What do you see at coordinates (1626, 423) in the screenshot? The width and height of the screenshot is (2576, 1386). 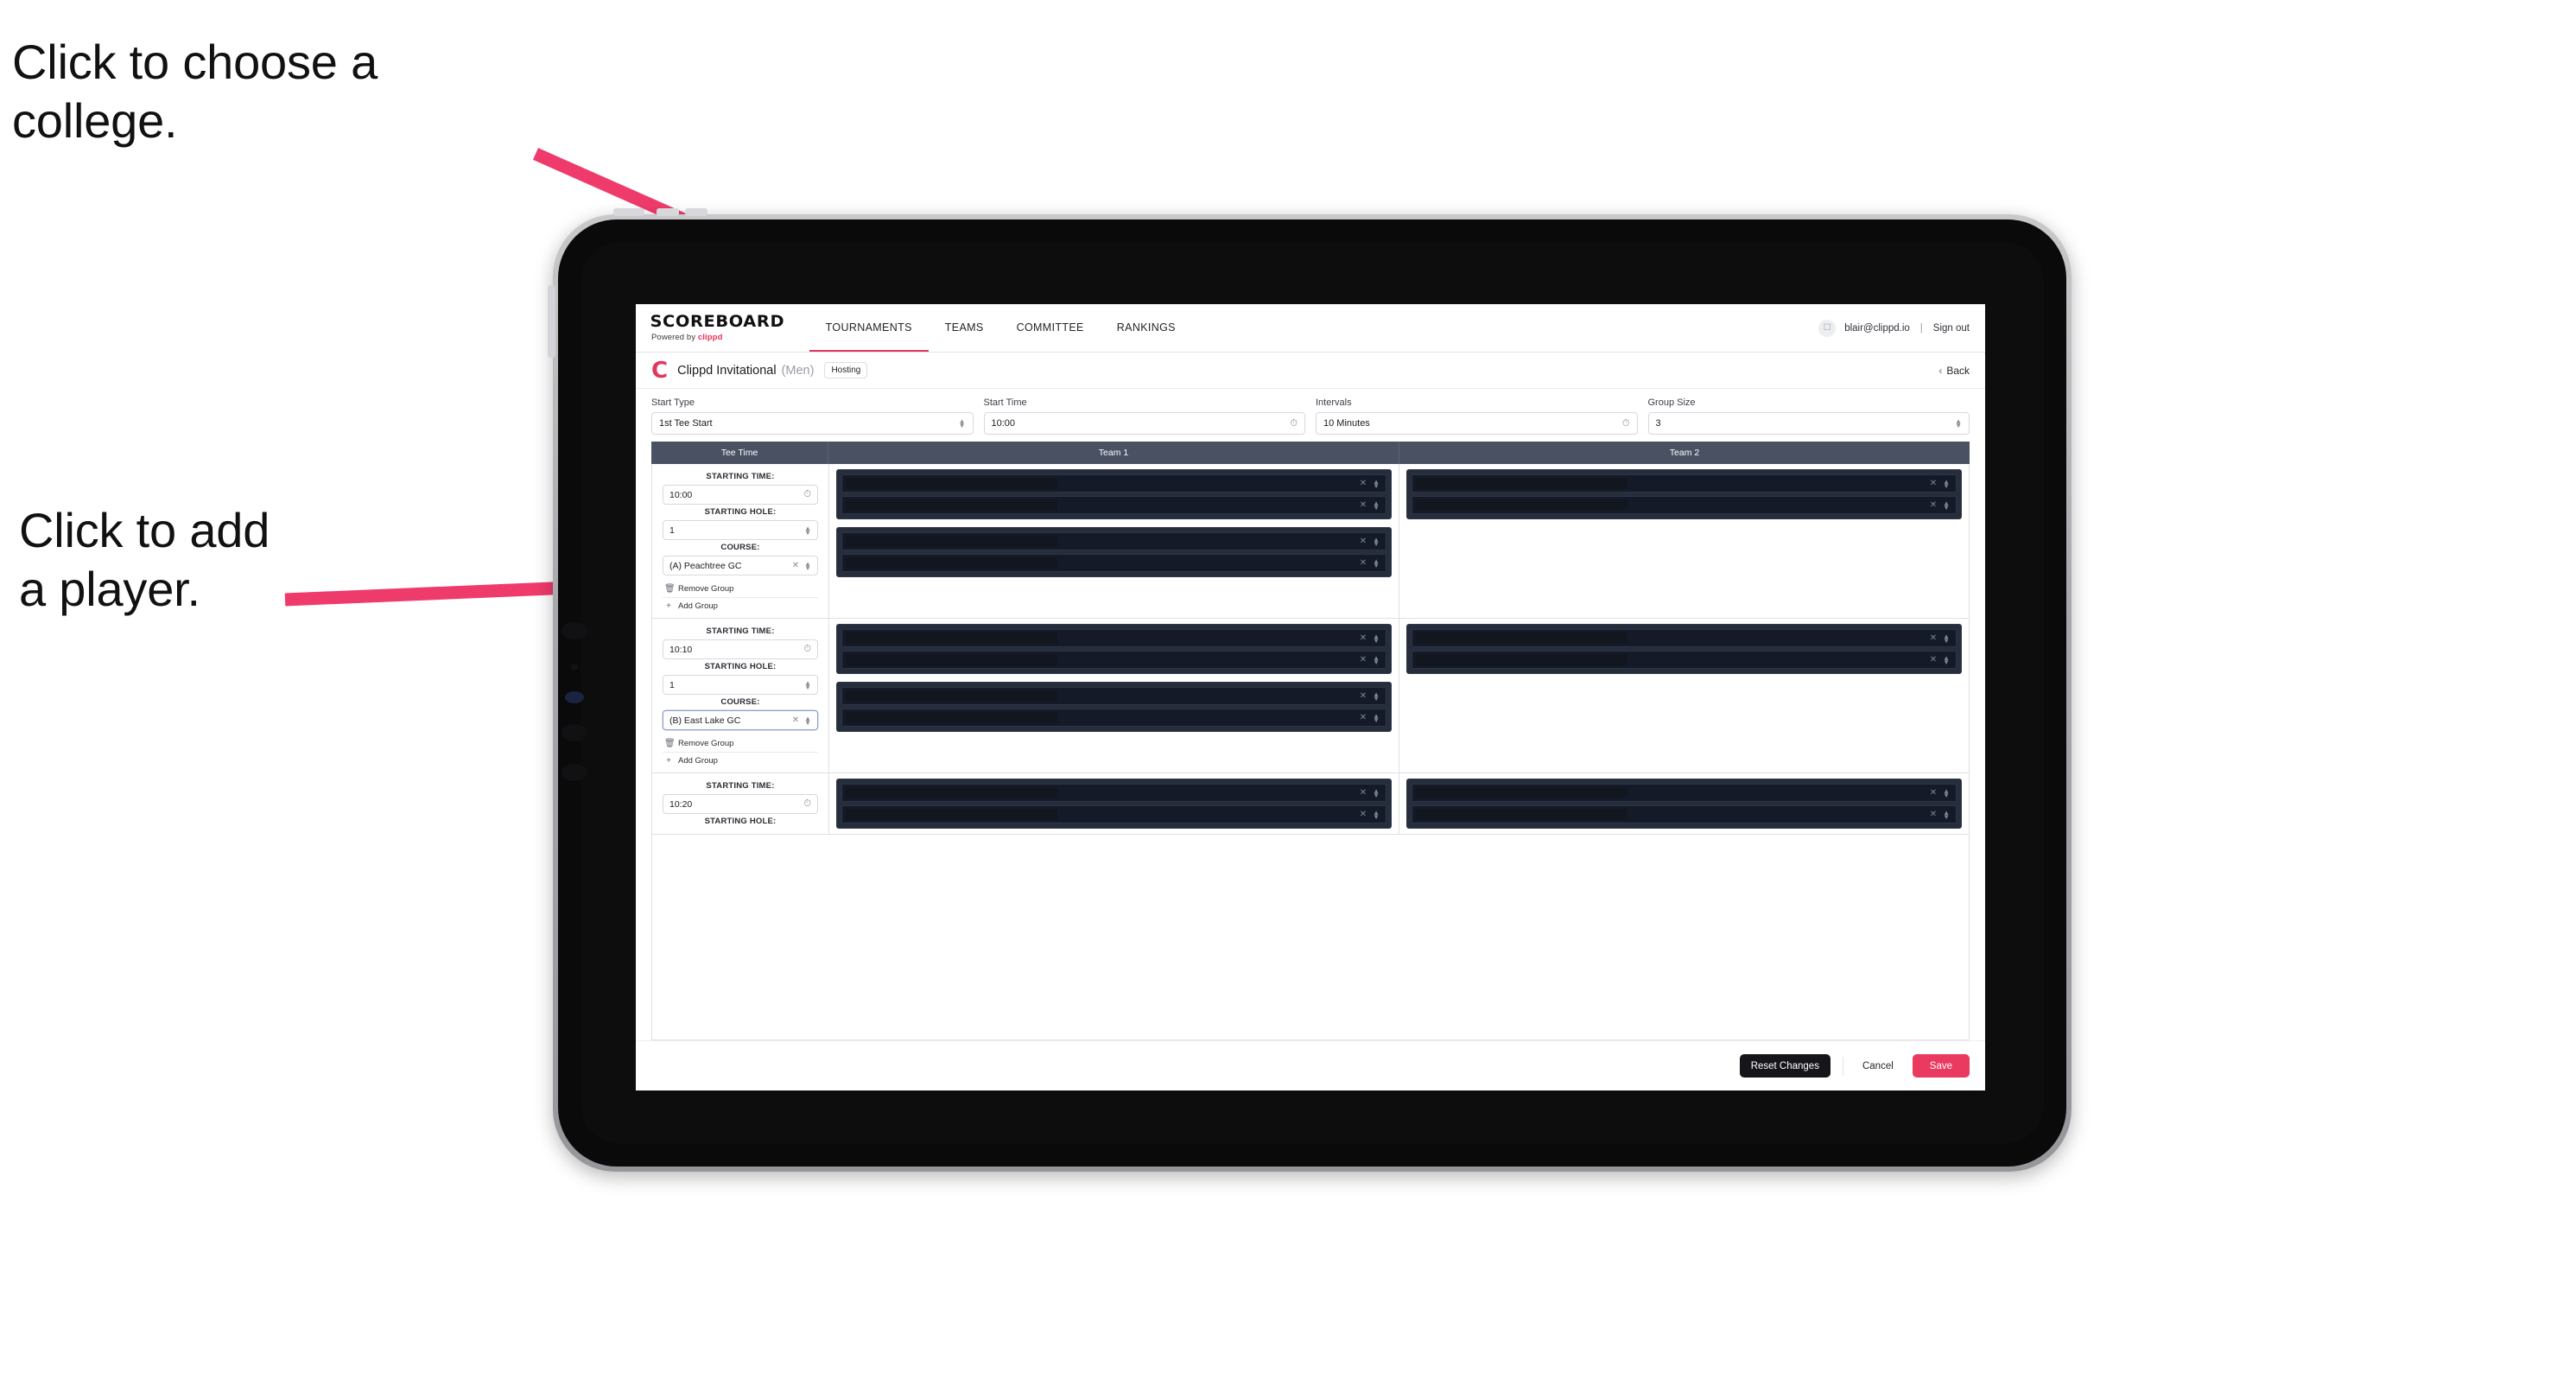 I see `clock-icon-intervals: ⏱` at bounding box center [1626, 423].